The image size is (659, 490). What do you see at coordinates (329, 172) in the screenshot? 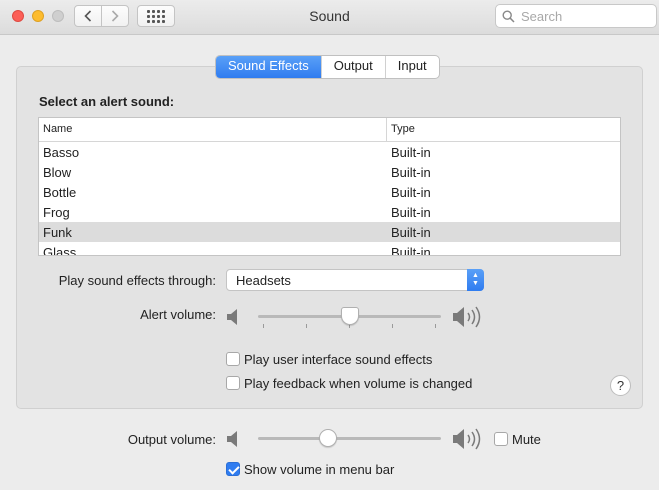
I see `table-row: Blow Built-in` at bounding box center [329, 172].